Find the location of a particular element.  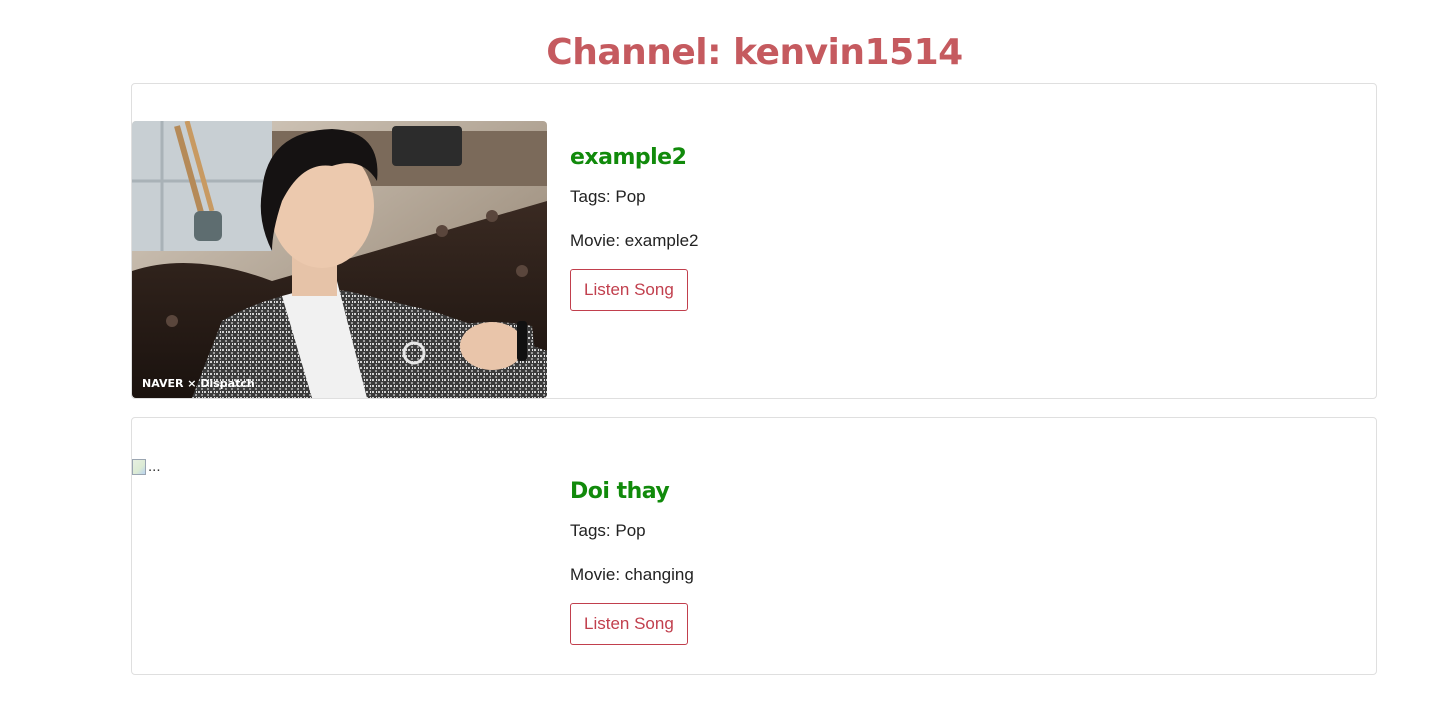

song-name: Doi thay is located at coordinates (620, 491).